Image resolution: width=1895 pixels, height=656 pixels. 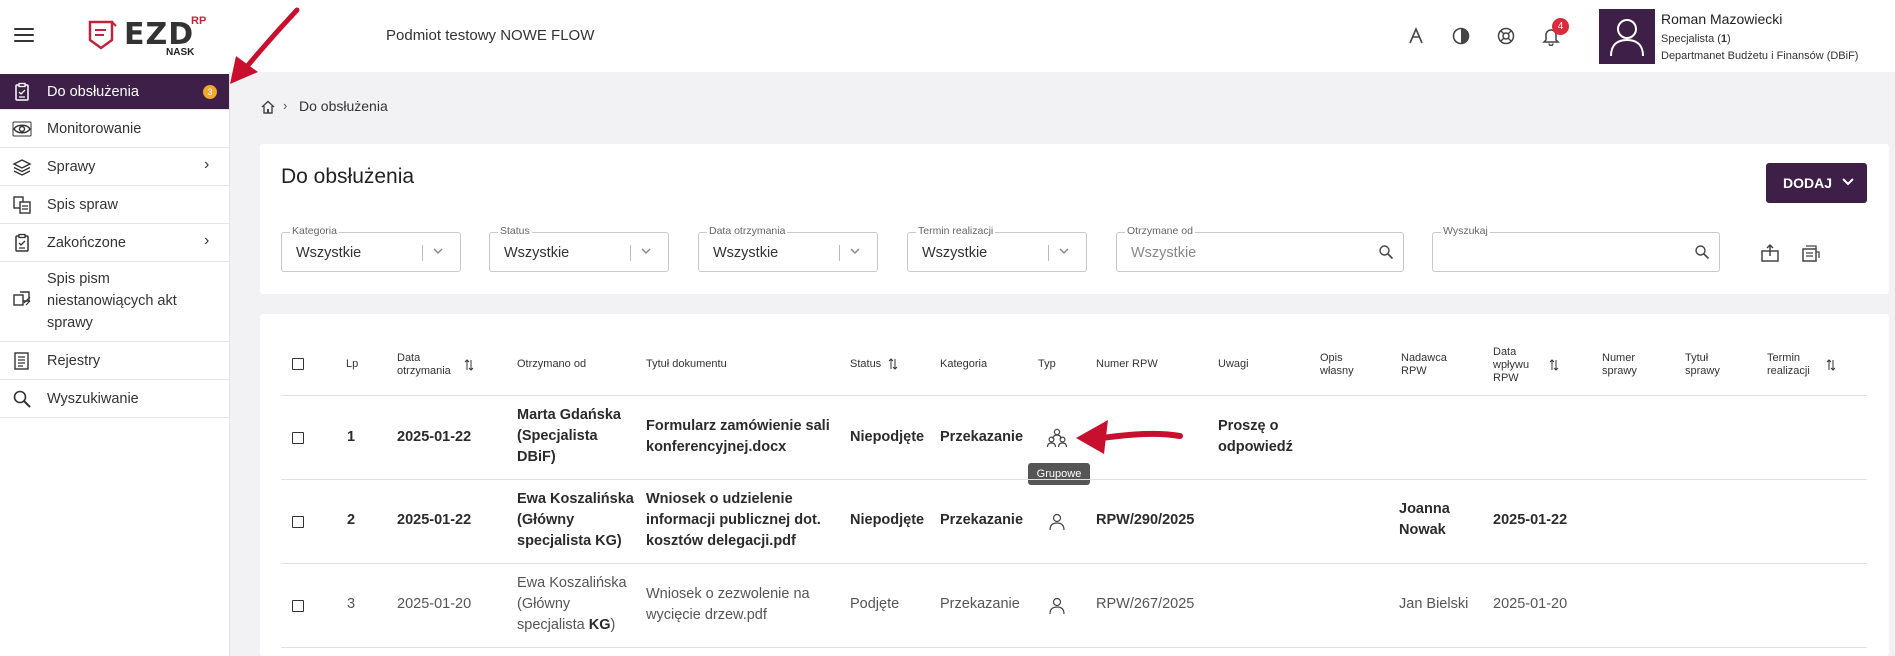 What do you see at coordinates (1461, 36) in the screenshot?
I see `contrast-icon` at bounding box center [1461, 36].